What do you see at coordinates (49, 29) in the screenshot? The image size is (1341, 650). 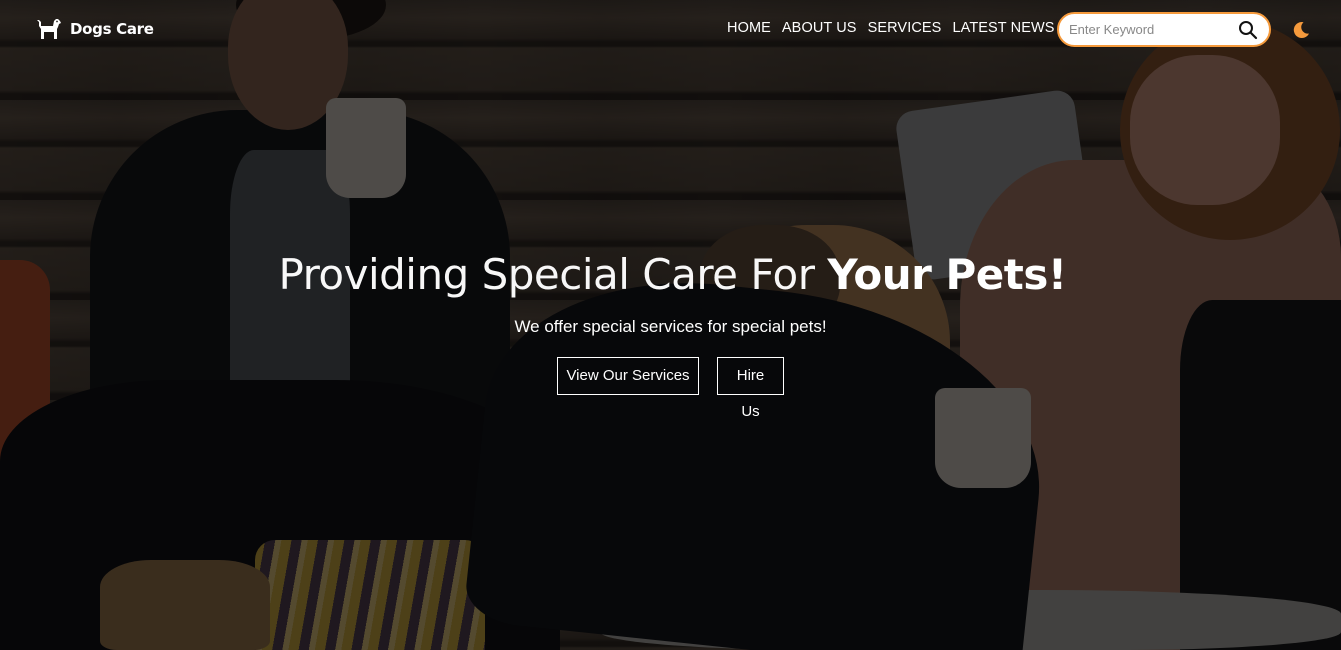 I see `dog-icon` at bounding box center [49, 29].